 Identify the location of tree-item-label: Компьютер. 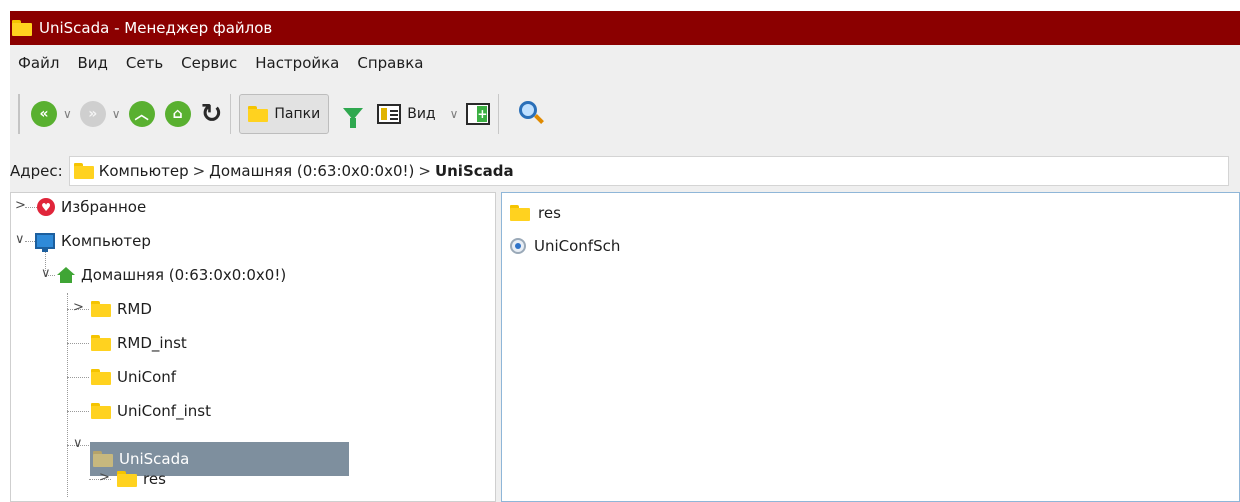
(106, 241).